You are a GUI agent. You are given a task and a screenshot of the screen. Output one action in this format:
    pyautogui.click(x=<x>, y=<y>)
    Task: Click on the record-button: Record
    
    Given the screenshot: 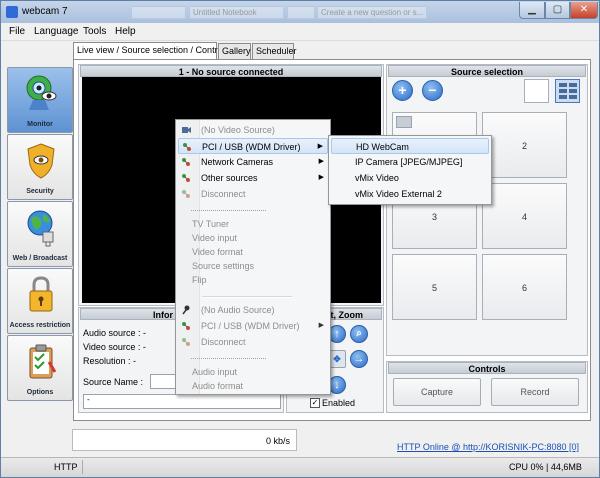 What is the action you would take?
    pyautogui.click(x=535, y=392)
    